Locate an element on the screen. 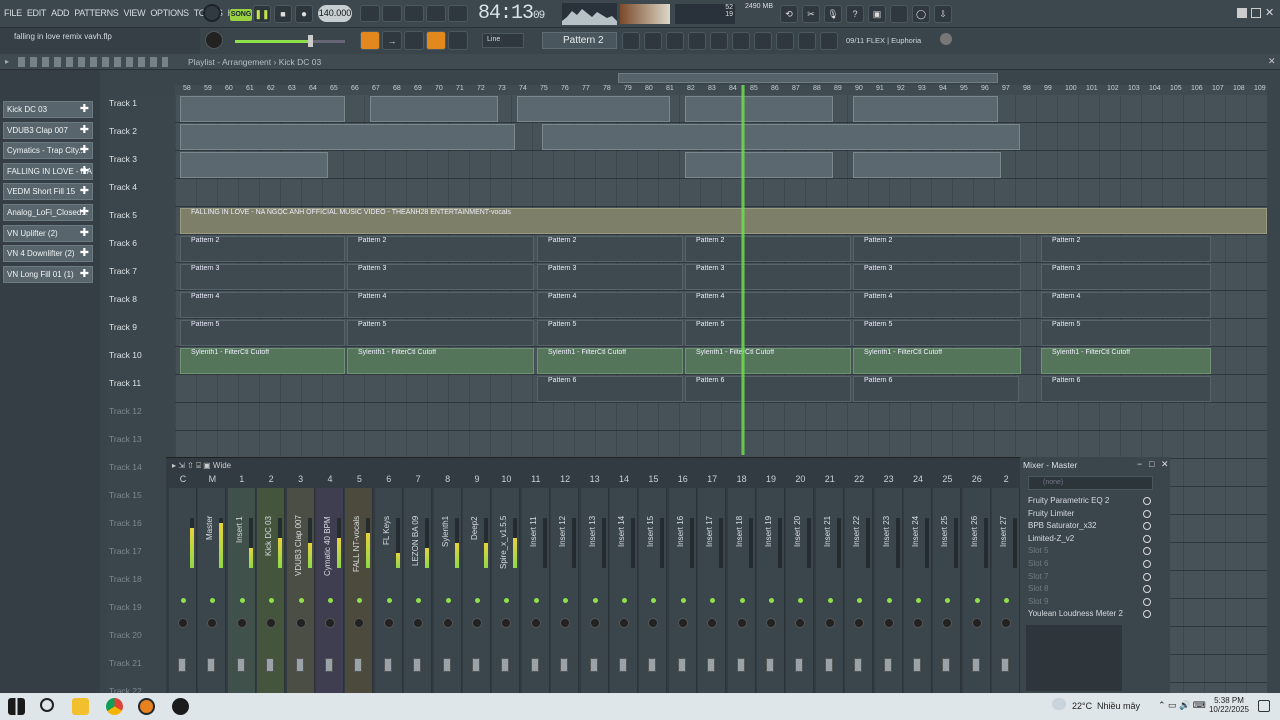  maximize-icon is located at coordinates (1256, 13).